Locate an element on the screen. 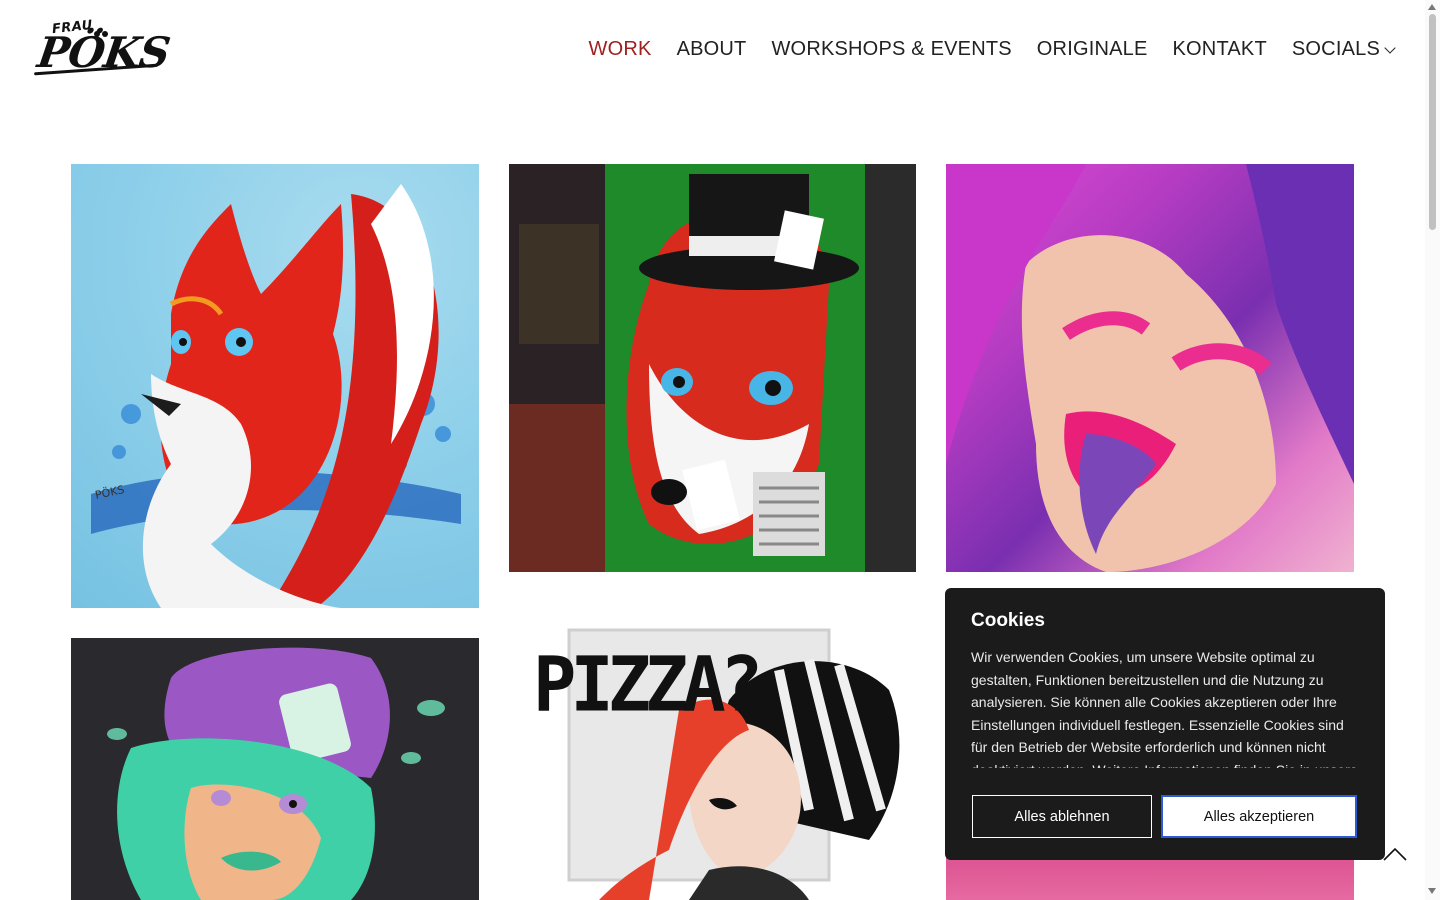 This screenshot has height=900, width=1440. nav-item-label: WORKSHOPS & EVENTS is located at coordinates (891, 49).